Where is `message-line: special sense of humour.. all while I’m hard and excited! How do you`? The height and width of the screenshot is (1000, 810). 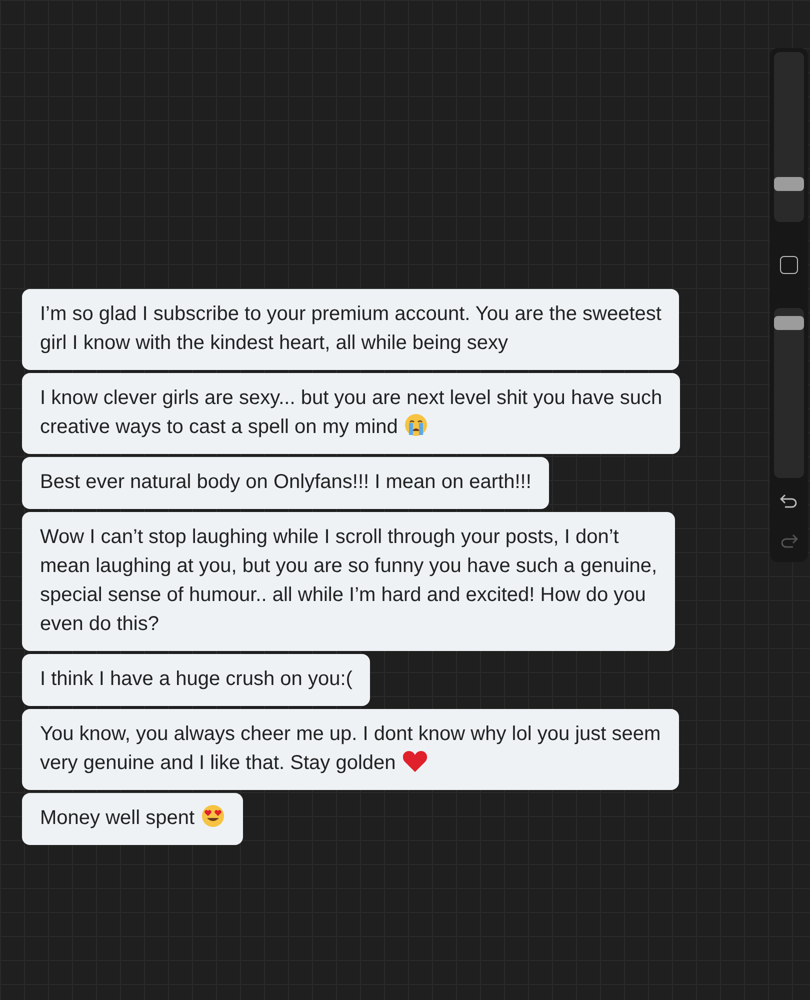 message-line: special sense of humour.. all while I’m hard and excited! How do you is located at coordinates (343, 595).